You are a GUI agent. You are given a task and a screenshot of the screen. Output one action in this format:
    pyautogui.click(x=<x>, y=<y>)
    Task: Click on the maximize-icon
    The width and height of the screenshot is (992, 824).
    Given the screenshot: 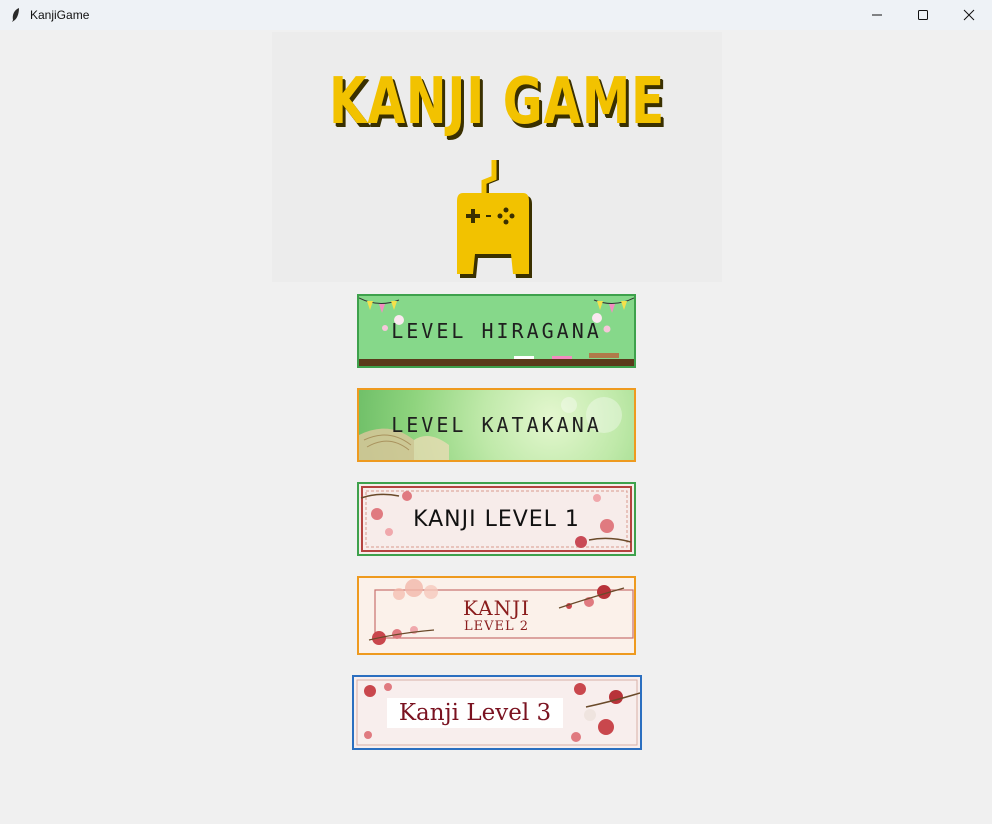 What is the action you would take?
    pyautogui.click(x=923, y=15)
    